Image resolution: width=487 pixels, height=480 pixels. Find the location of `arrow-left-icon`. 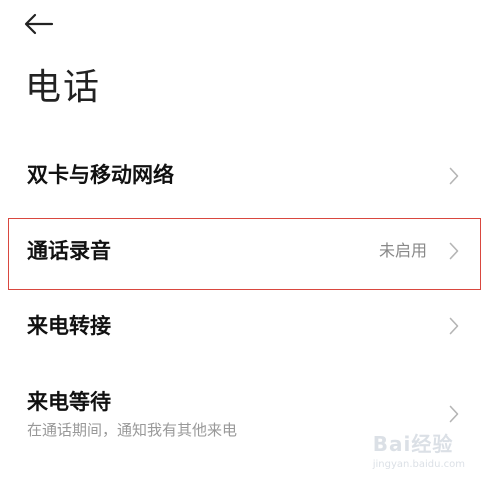

arrow-left-icon is located at coordinates (39, 24).